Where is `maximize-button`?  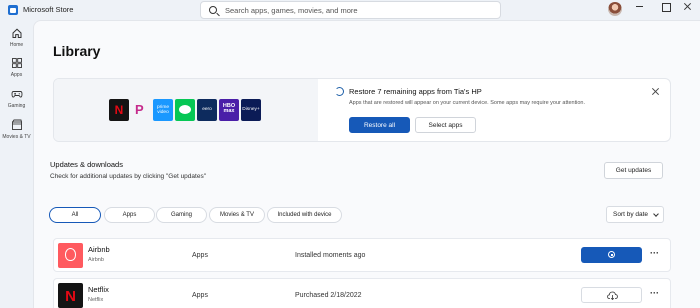 maximize-button is located at coordinates (666, 7).